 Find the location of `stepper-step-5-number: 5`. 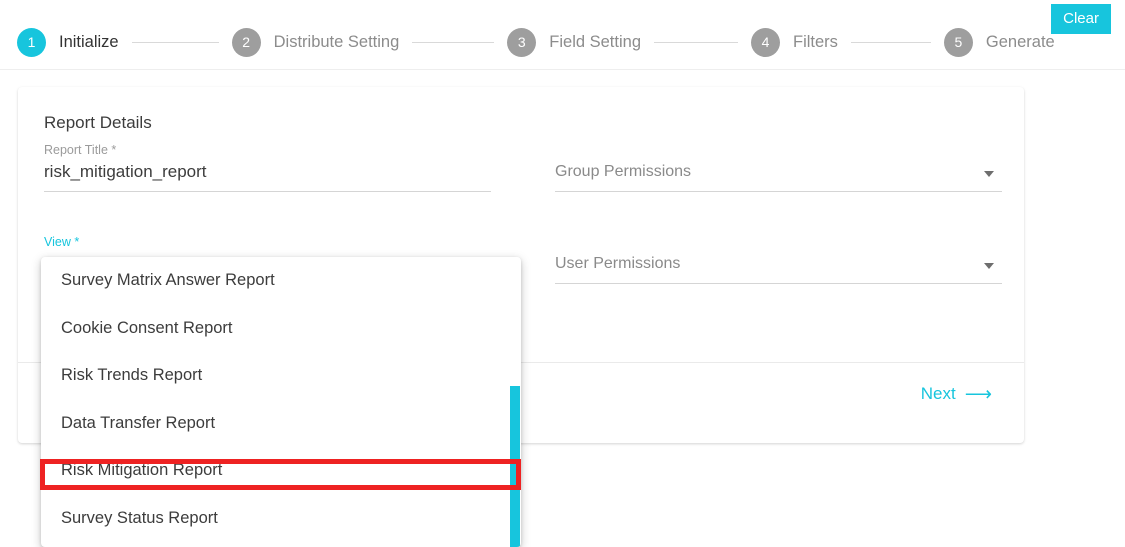

stepper-step-5-number: 5 is located at coordinates (958, 42).